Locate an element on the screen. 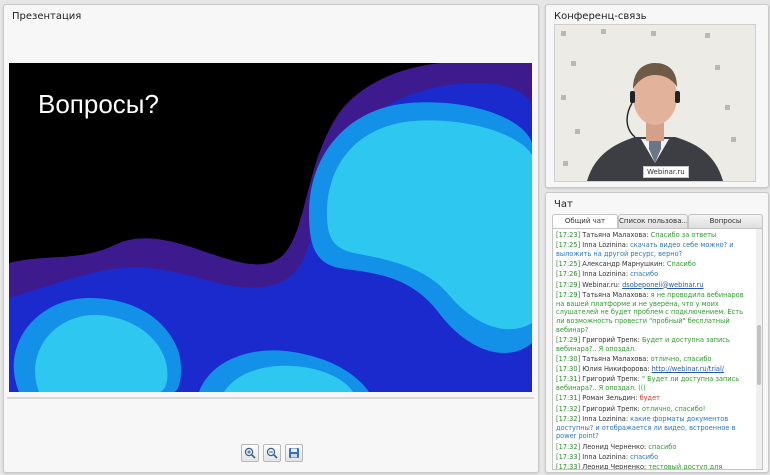  save-button is located at coordinates (294, 453).